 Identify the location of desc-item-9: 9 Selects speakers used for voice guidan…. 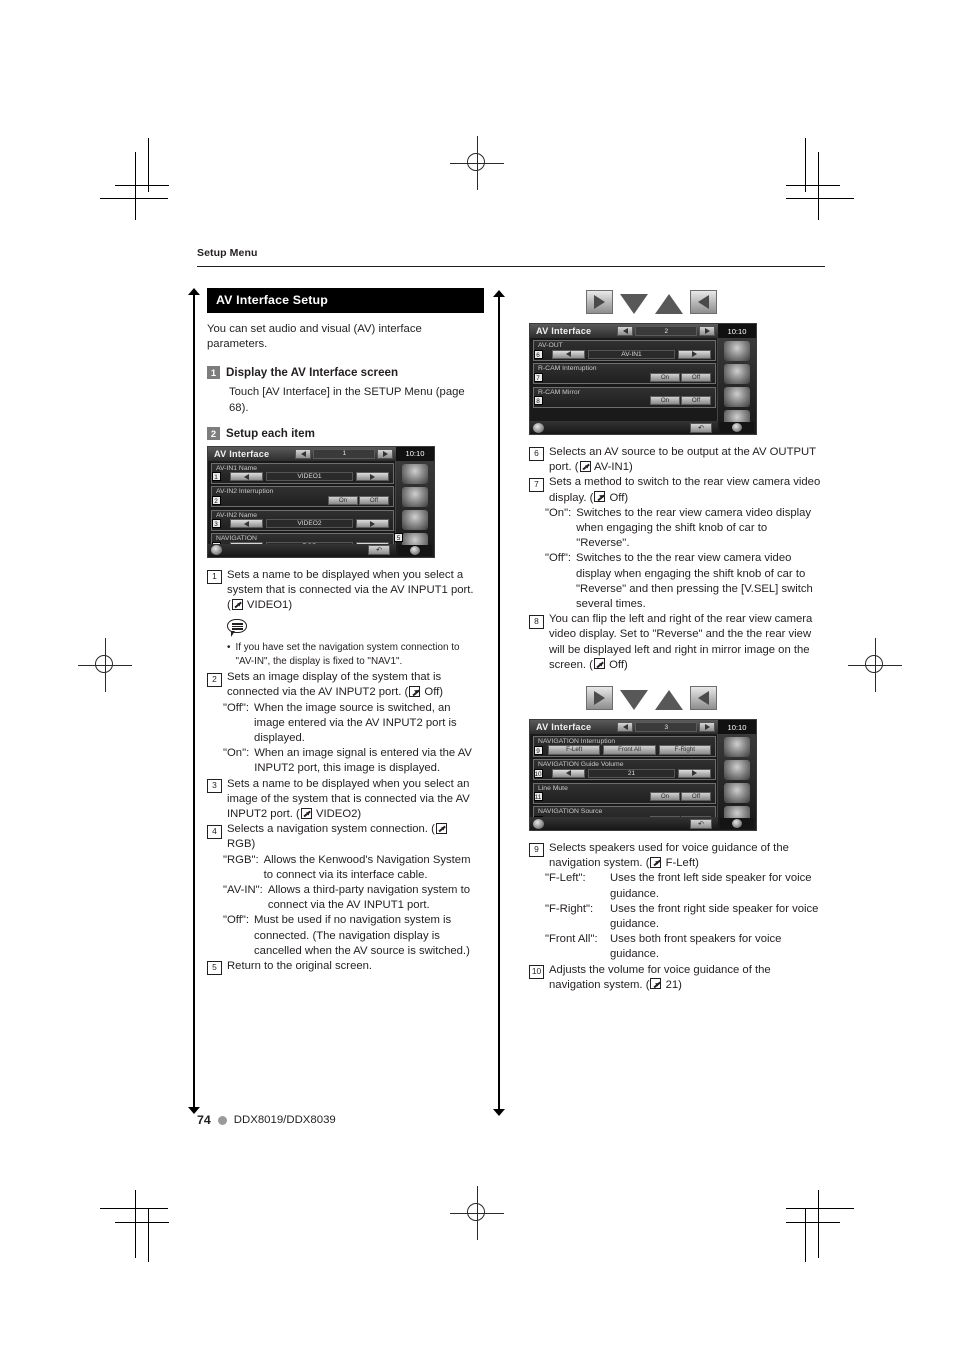
(675, 856).